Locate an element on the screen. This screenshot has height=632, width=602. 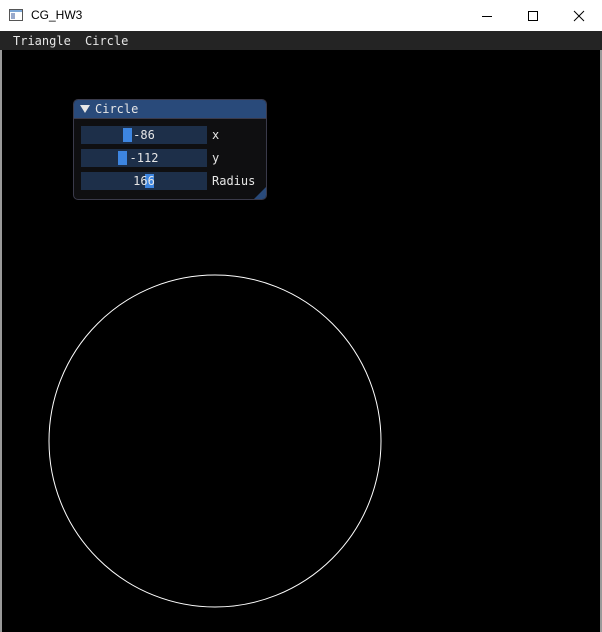
y-slider: -112 is located at coordinates (144, 158).